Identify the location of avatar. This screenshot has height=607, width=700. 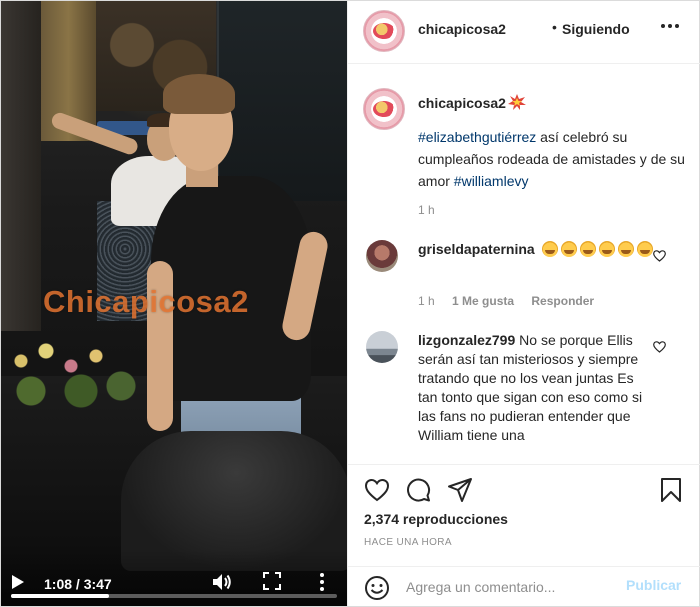
(384, 31).